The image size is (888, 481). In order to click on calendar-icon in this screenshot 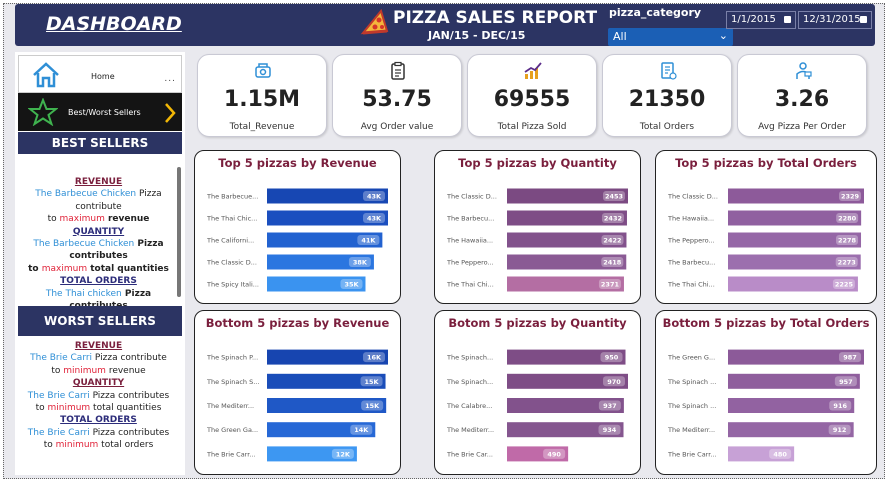, I will do `click(863, 19)`.